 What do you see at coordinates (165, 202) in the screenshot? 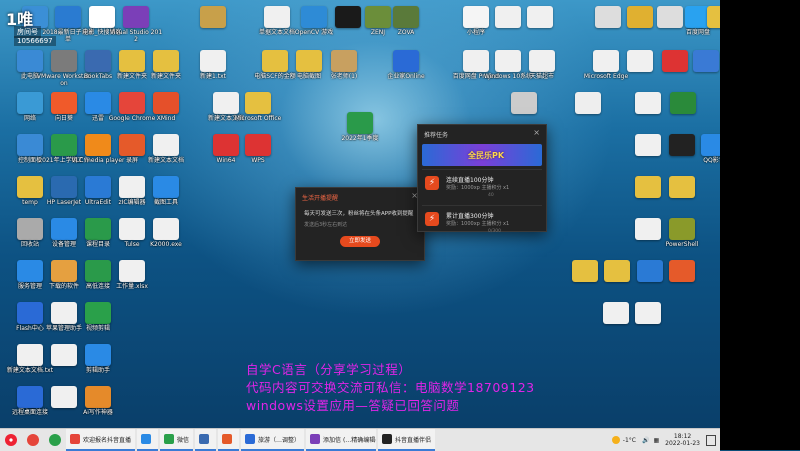
I see `desktop-icon-label: 截图工具` at bounding box center [165, 202].